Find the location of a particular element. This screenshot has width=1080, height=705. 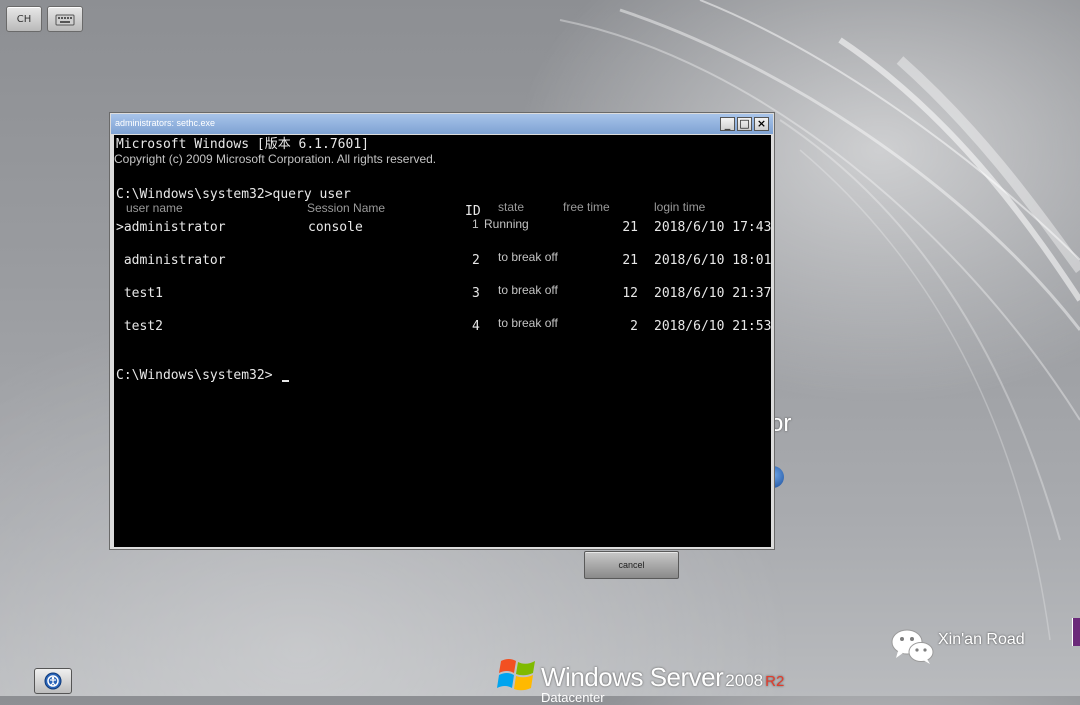

session-name: console is located at coordinates (335, 227).